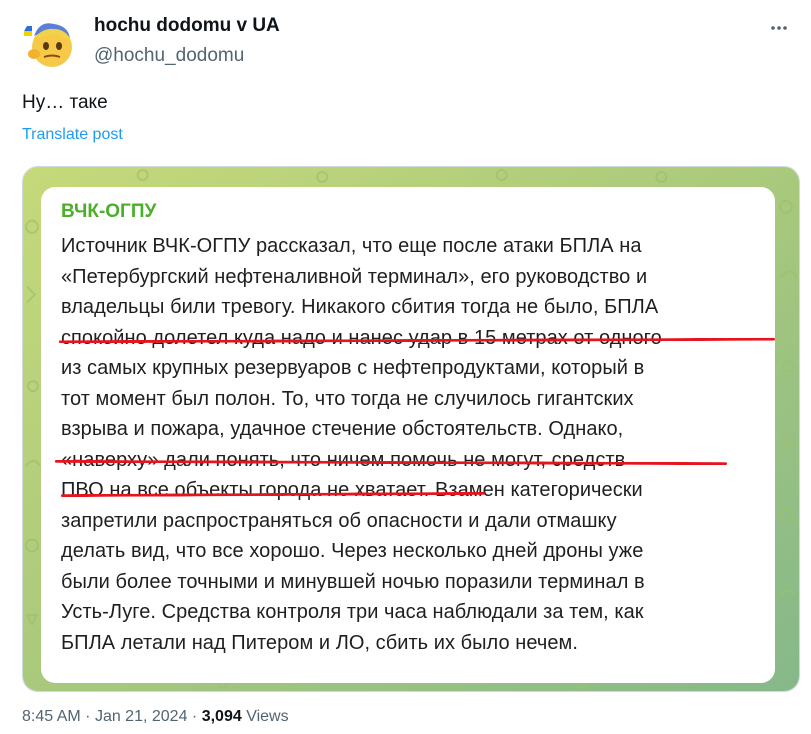 The height and width of the screenshot is (734, 811). I want to click on tweet-text: Ну… таке, so click(65, 102).